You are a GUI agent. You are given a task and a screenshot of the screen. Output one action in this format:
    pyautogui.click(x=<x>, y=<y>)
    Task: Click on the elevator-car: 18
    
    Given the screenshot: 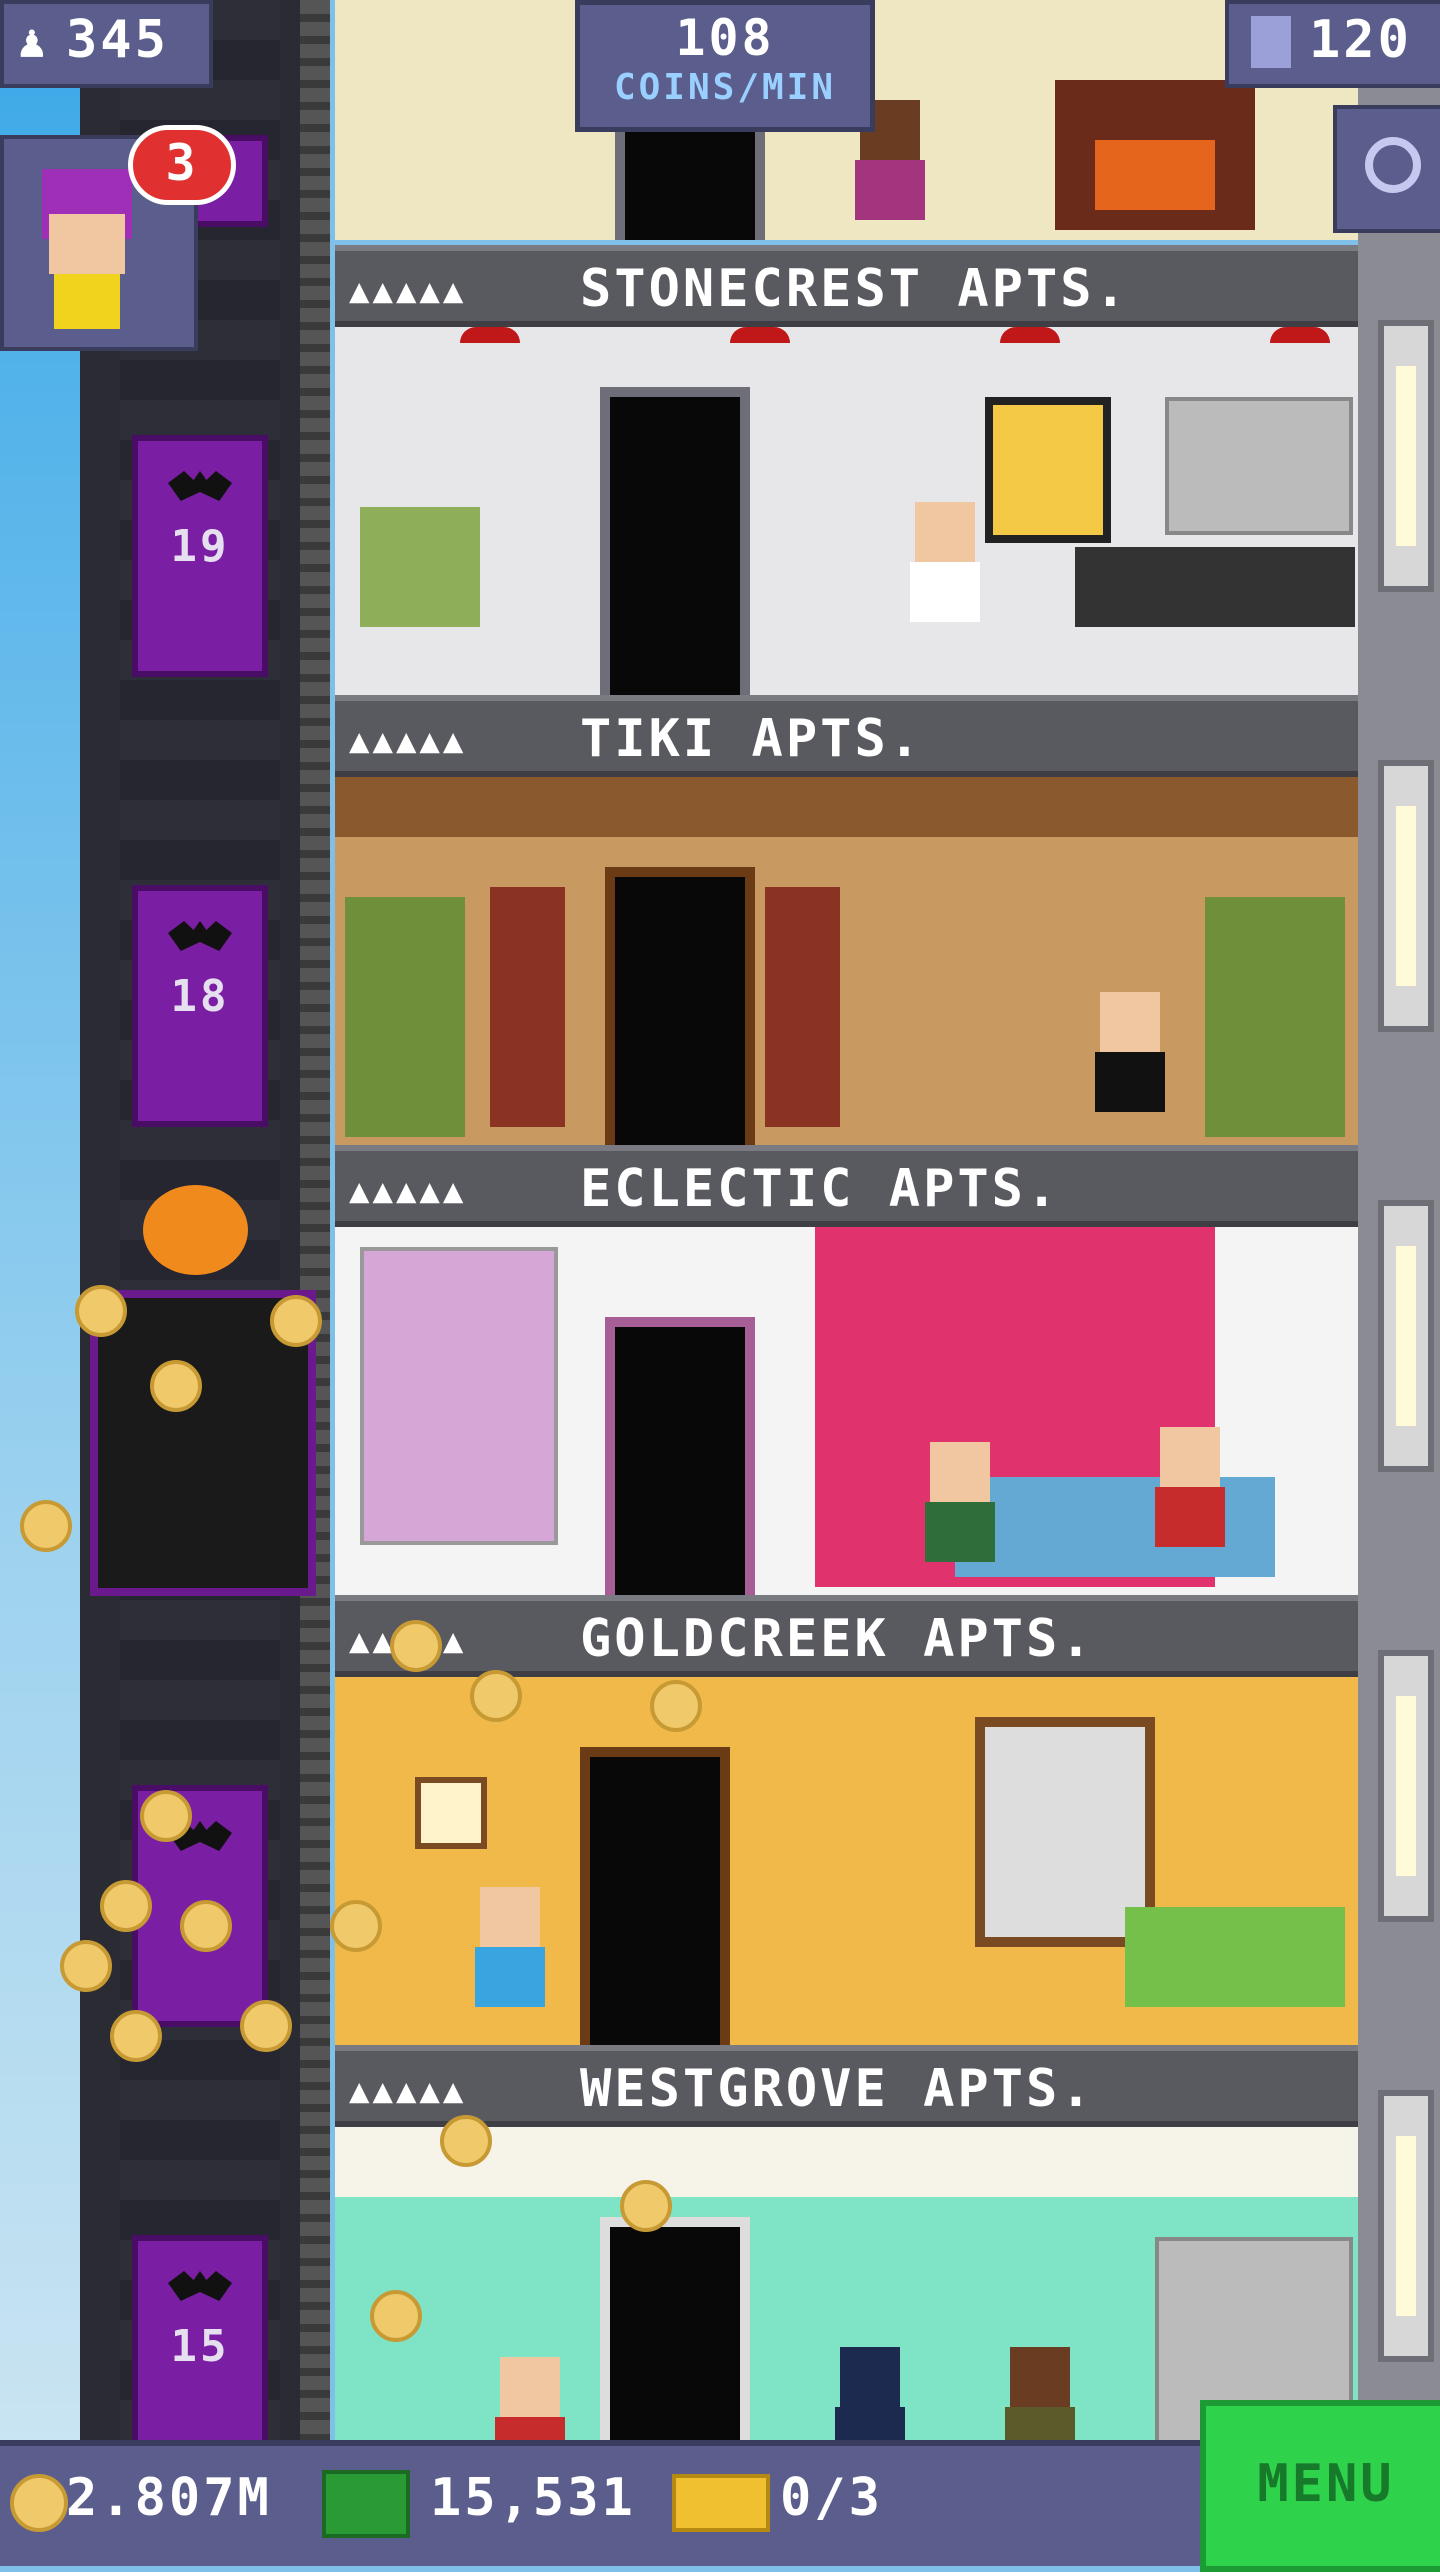 What is the action you would take?
    pyautogui.click(x=200, y=1006)
    